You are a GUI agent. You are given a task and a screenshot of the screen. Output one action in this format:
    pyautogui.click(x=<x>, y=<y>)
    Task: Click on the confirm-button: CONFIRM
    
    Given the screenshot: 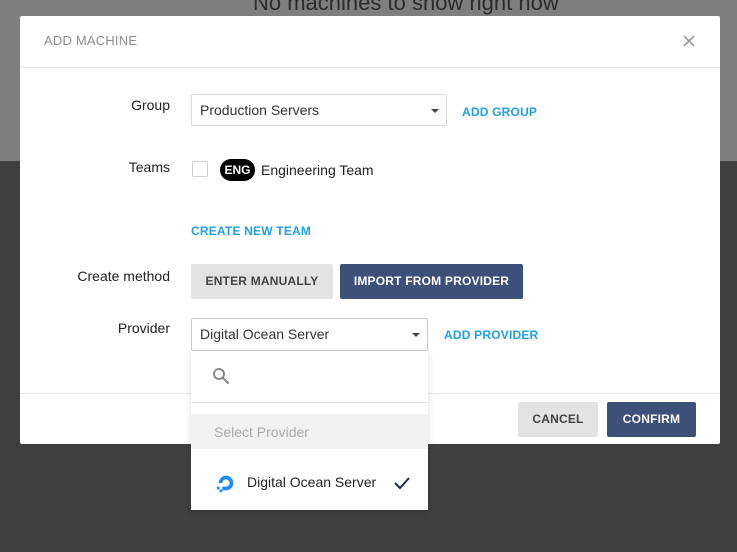 What is the action you would take?
    pyautogui.click(x=651, y=419)
    